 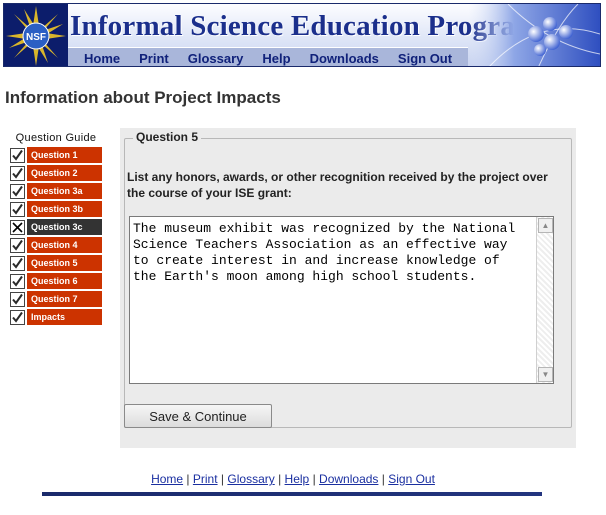 I want to click on guide-item-label: Question 6, so click(x=64, y=281).